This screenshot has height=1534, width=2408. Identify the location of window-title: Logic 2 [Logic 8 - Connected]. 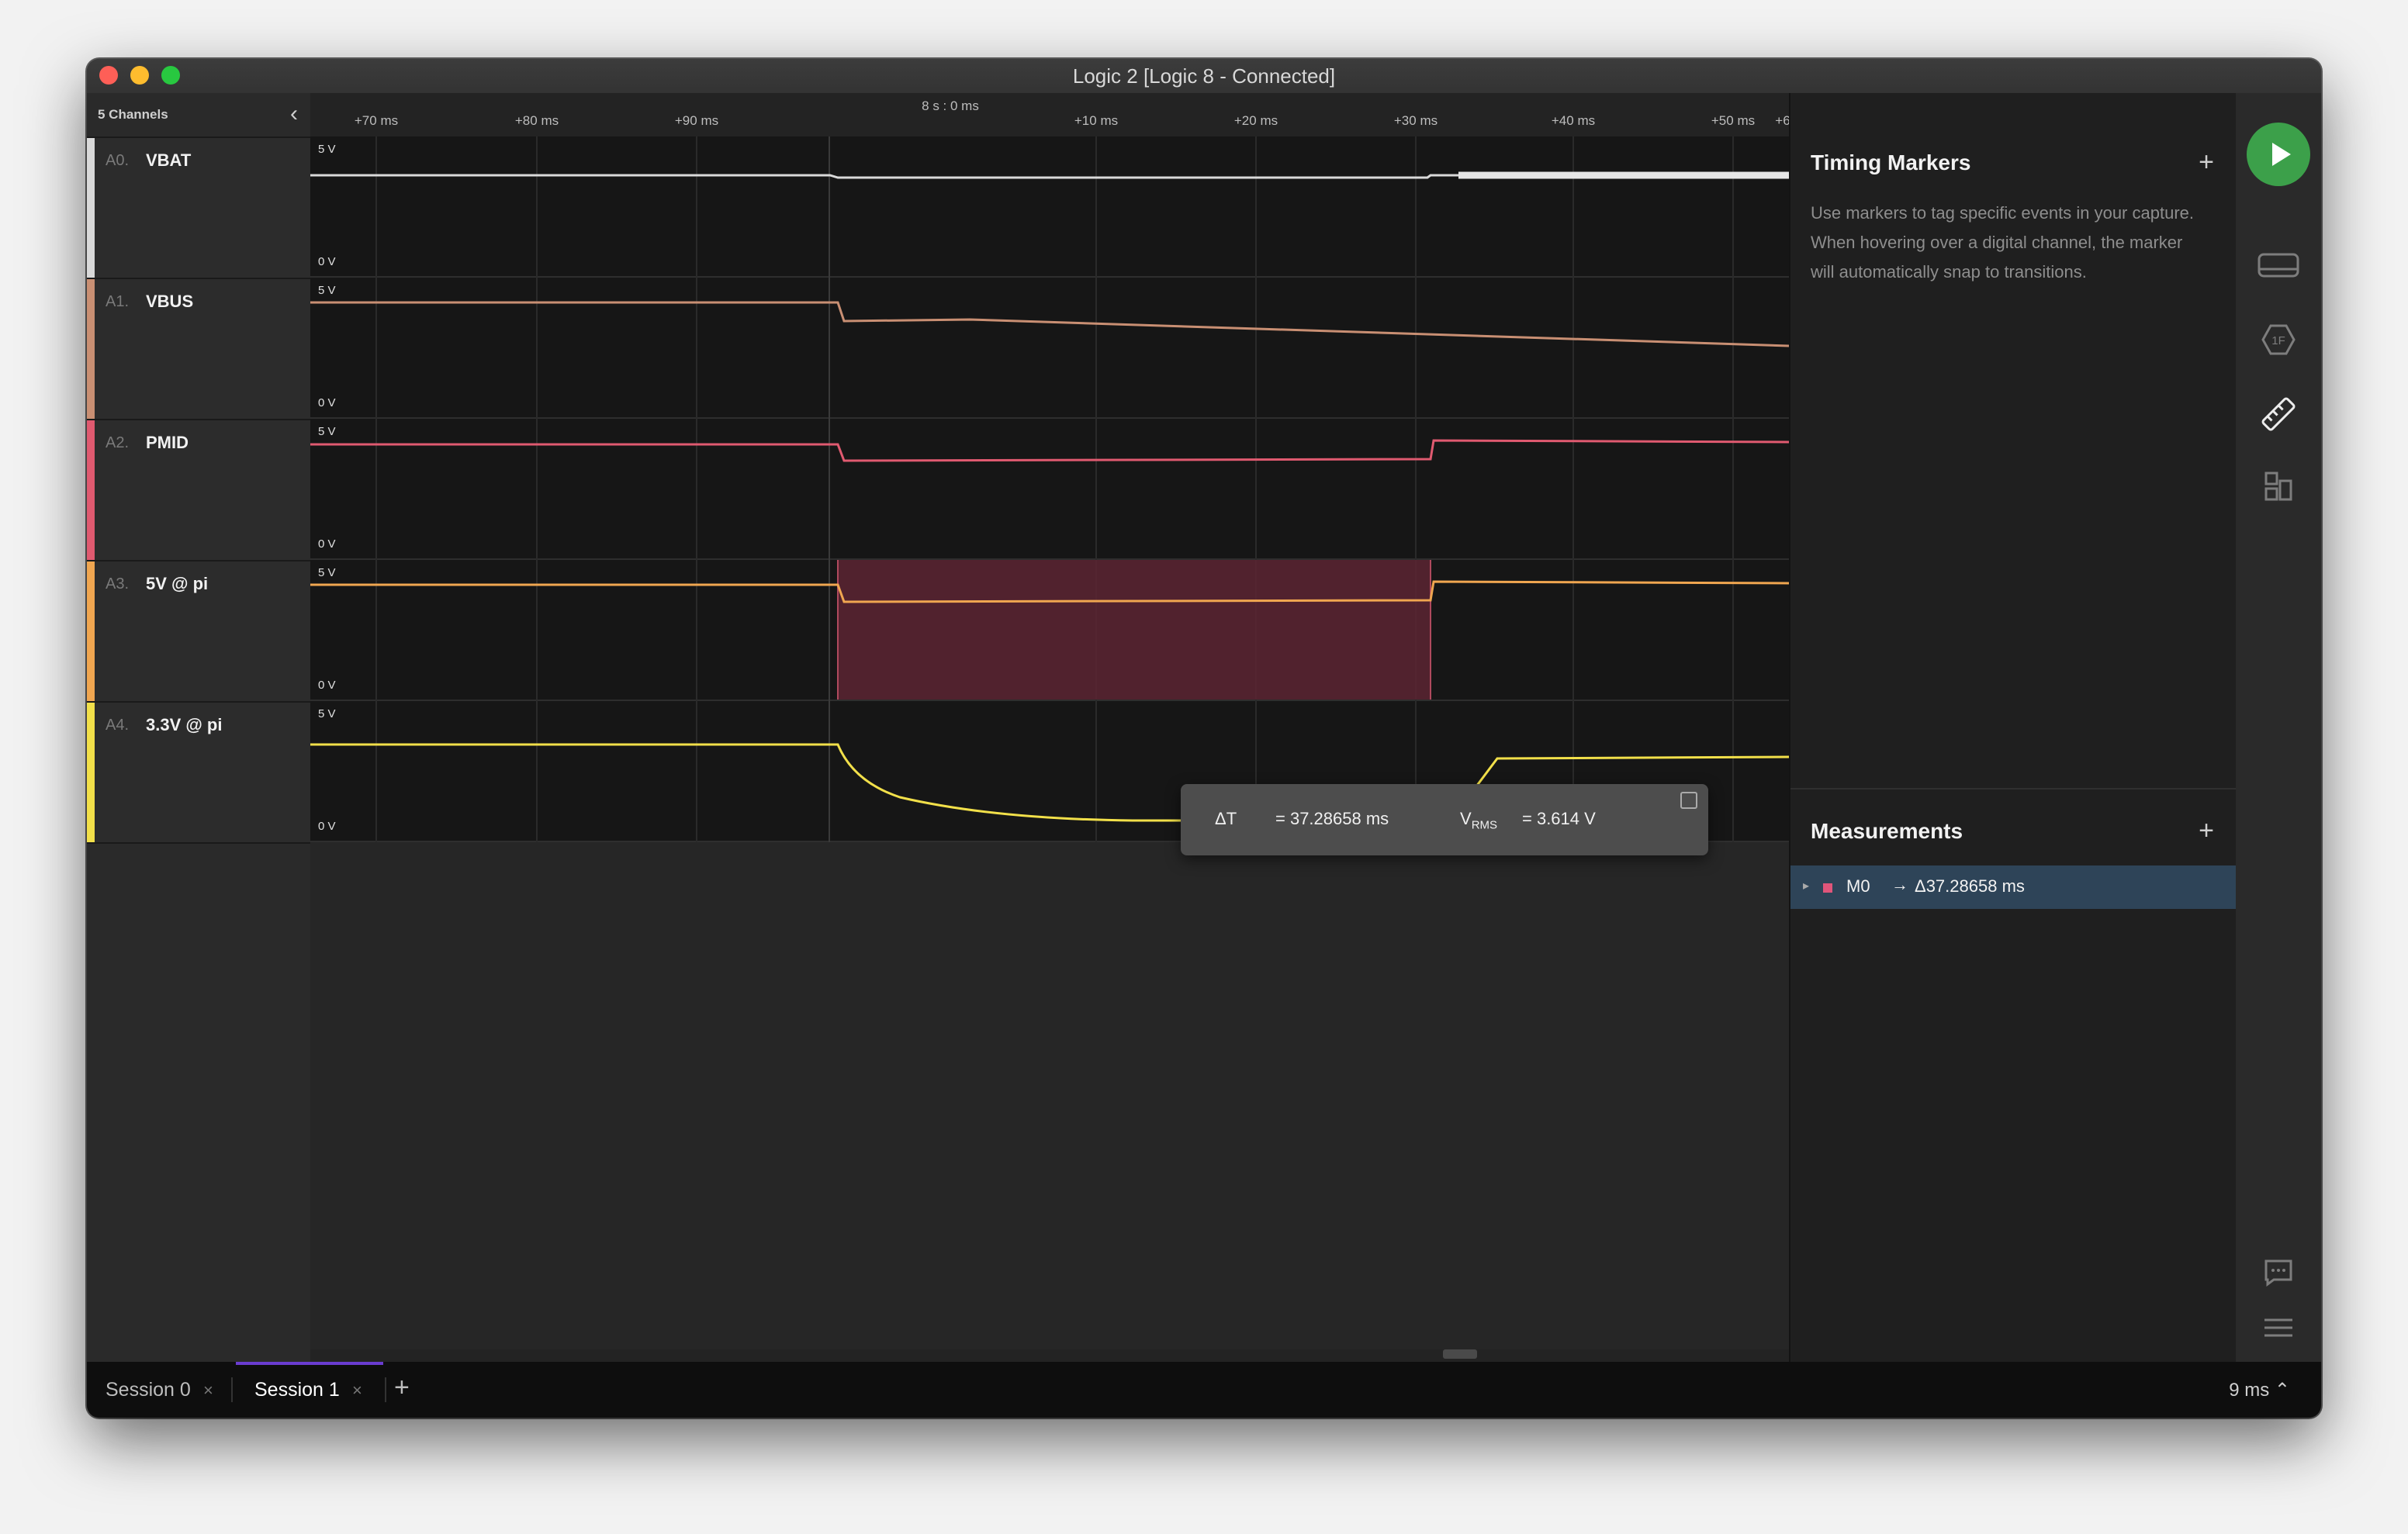
(1204, 76).